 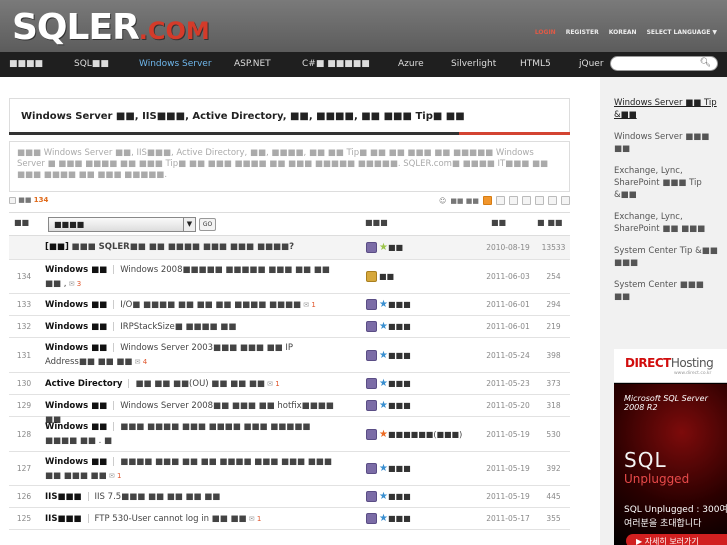 What do you see at coordinates (25, 200) in the screenshot?
I see `post-count-label: ■■` at bounding box center [25, 200].